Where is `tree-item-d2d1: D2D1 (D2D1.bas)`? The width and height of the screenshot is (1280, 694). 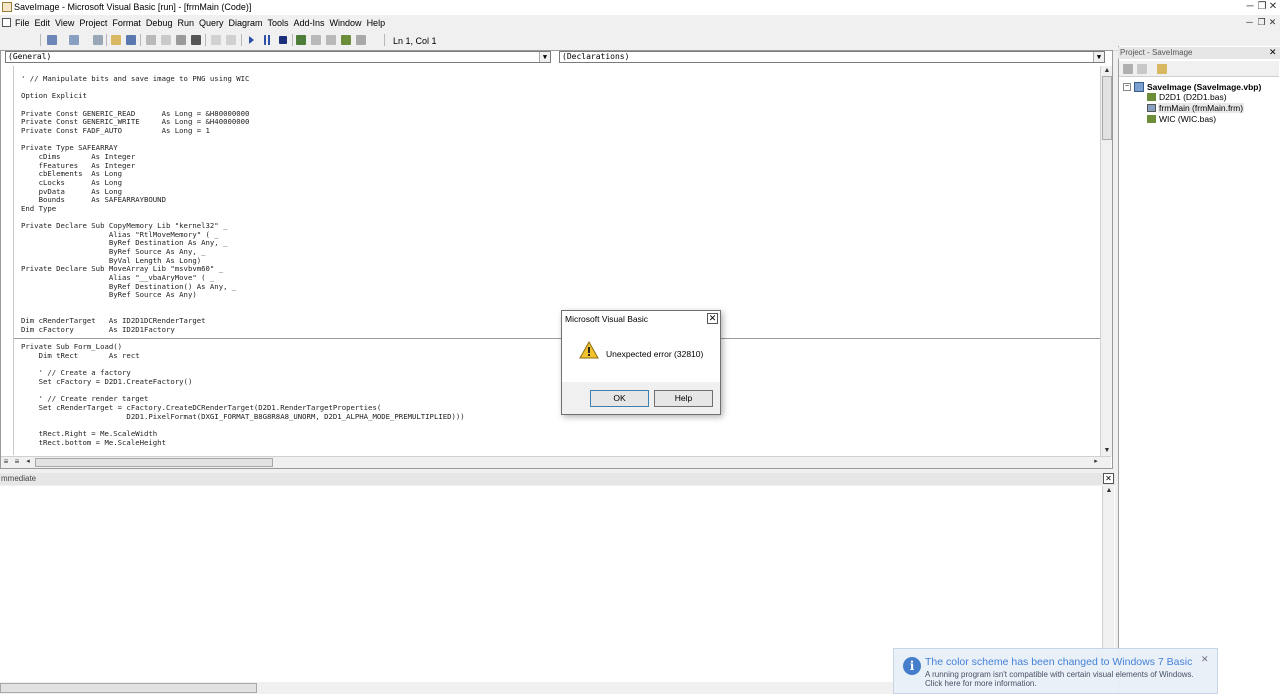
tree-item-d2d1: D2D1 (D2D1.bas) is located at coordinates (1193, 97).